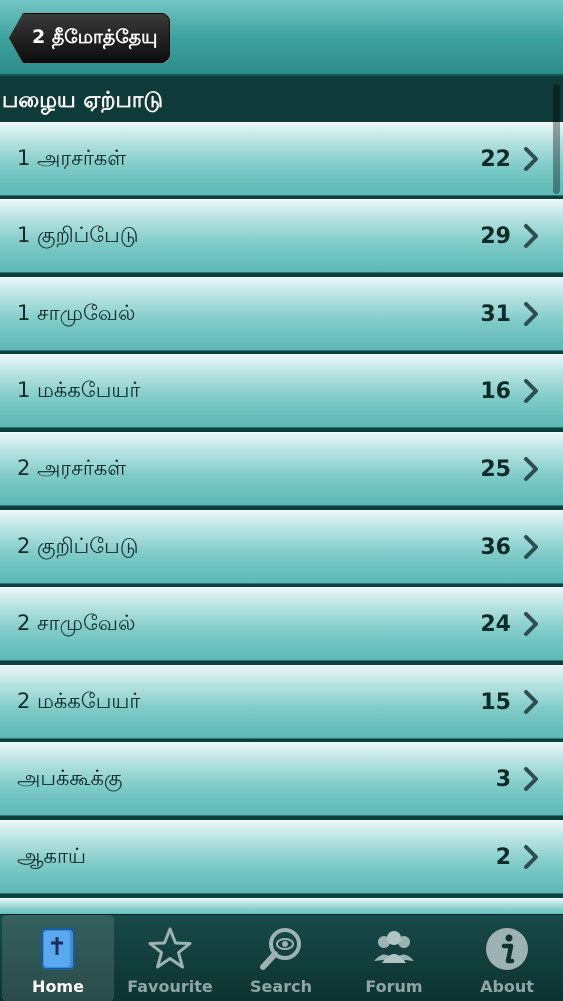 This screenshot has height=1001, width=563. What do you see at coordinates (495, 391) in the screenshot?
I see `chapter-count: 16` at bounding box center [495, 391].